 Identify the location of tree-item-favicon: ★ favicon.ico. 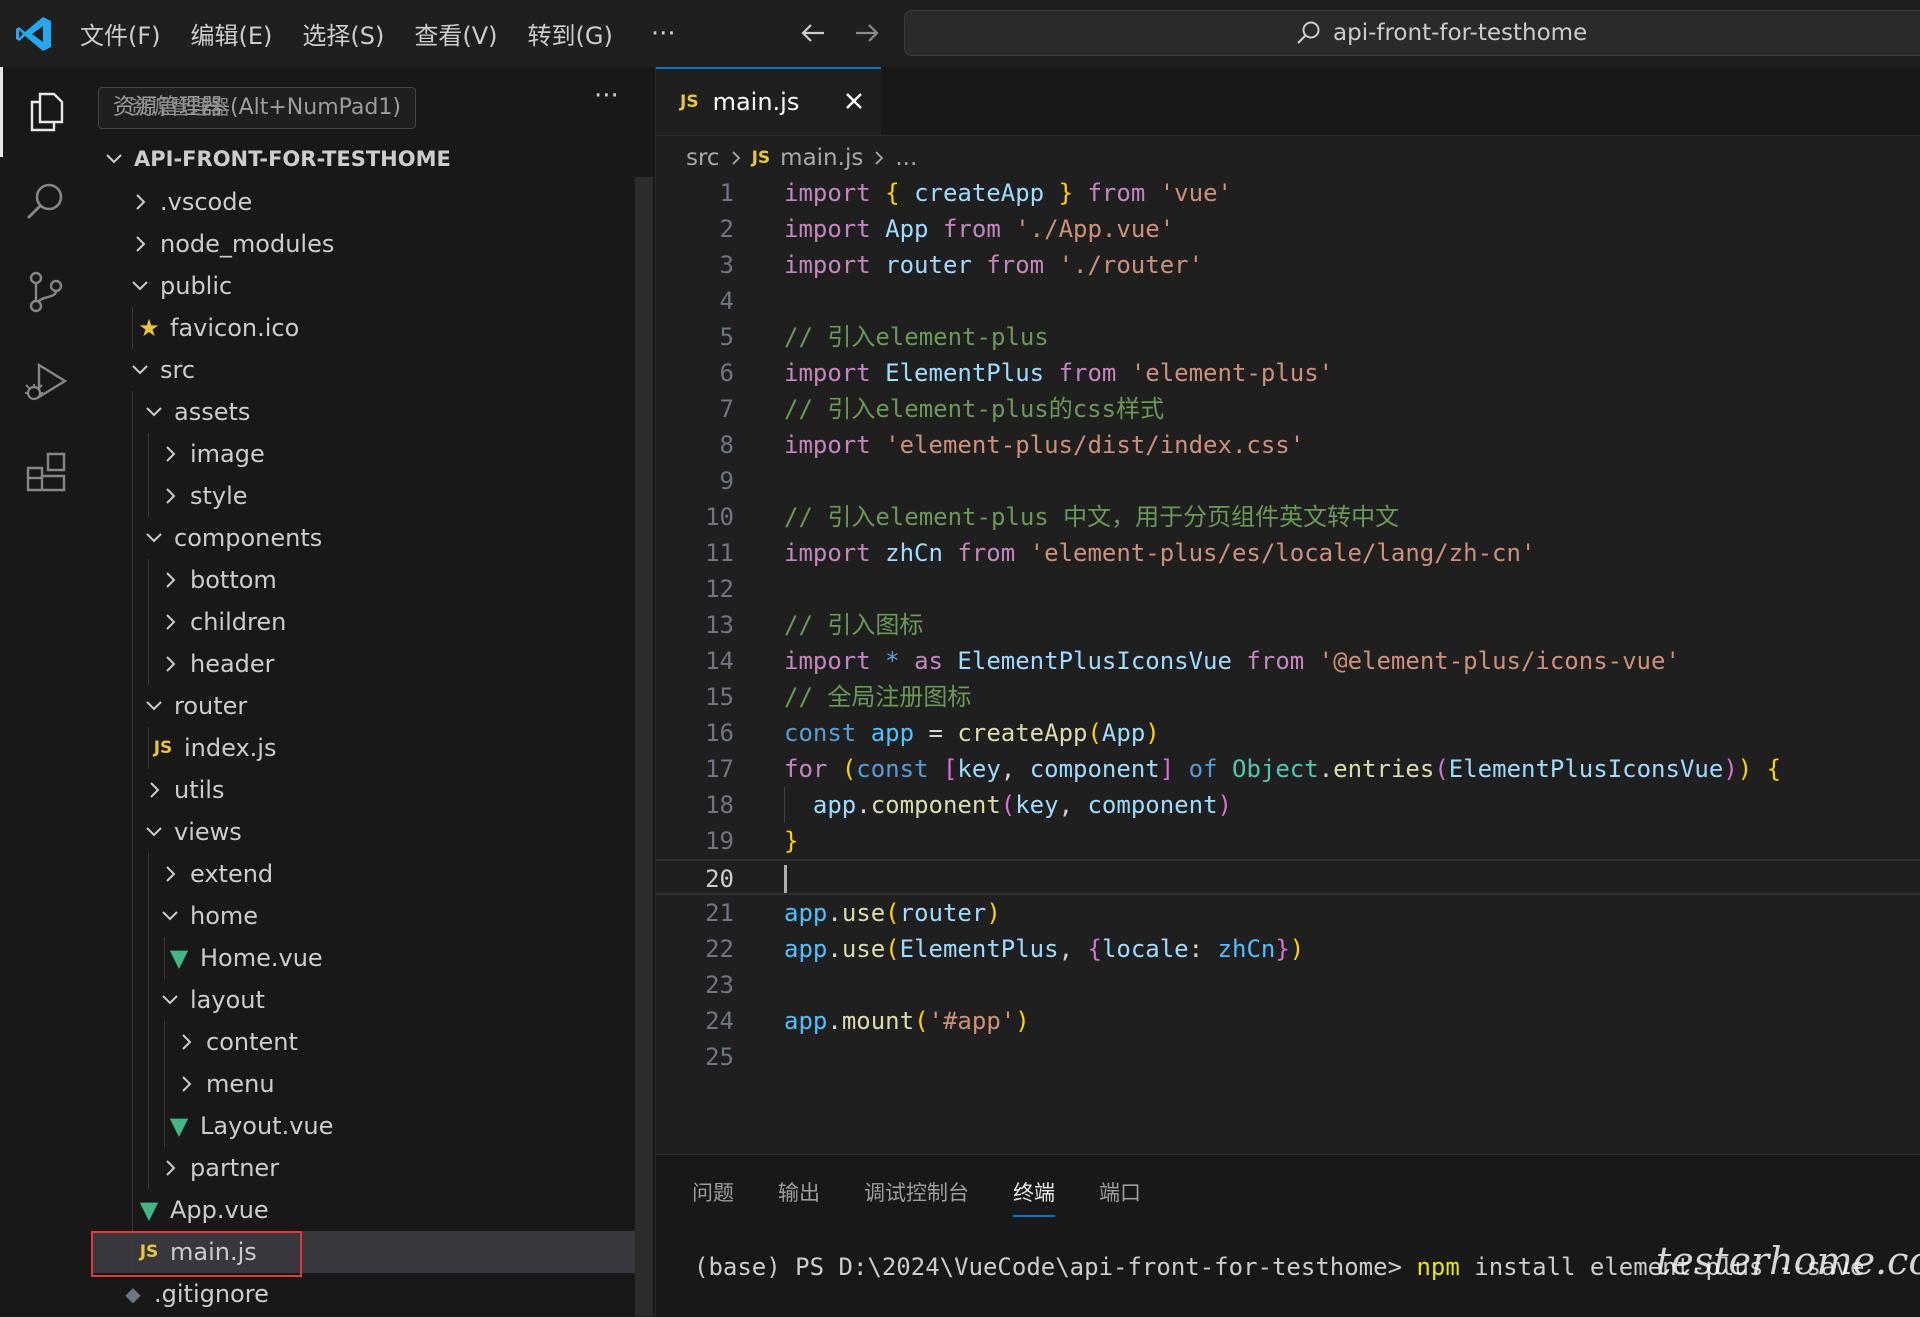
(363, 328).